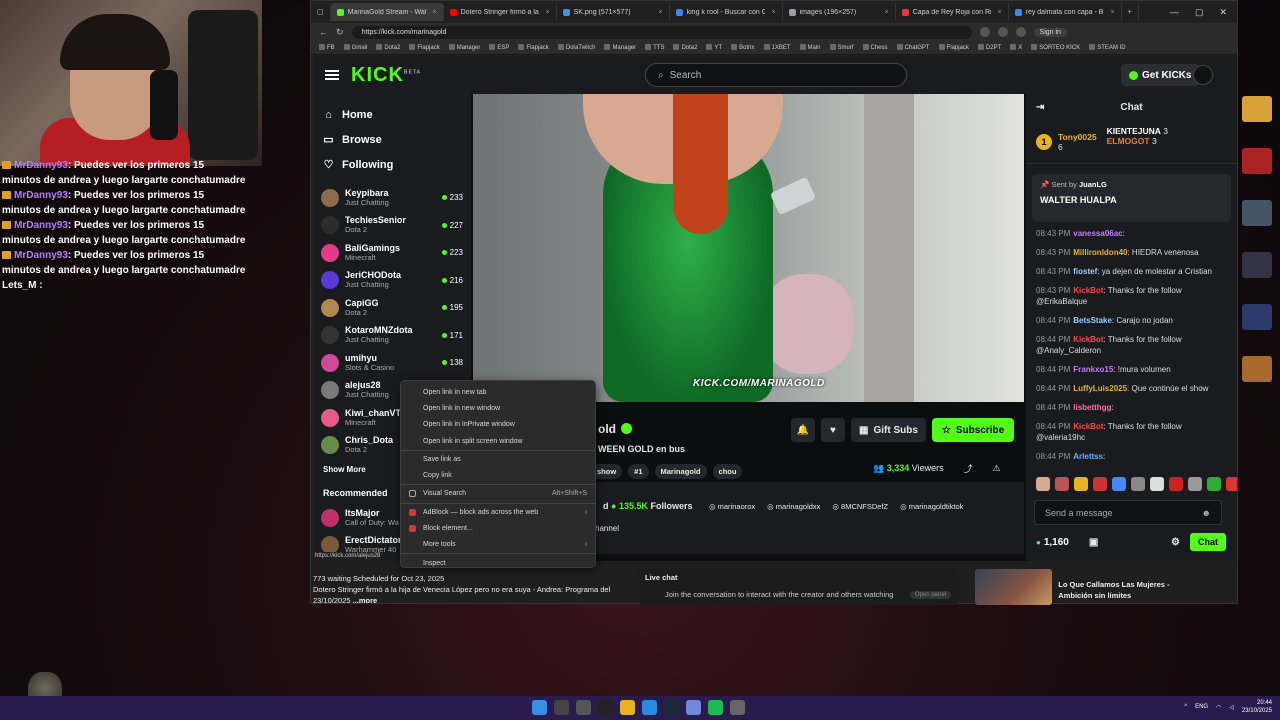 The image size is (1280, 720). Describe the element at coordinates (356, 47) in the screenshot. I see `bookmark-item: Gmail` at that location.